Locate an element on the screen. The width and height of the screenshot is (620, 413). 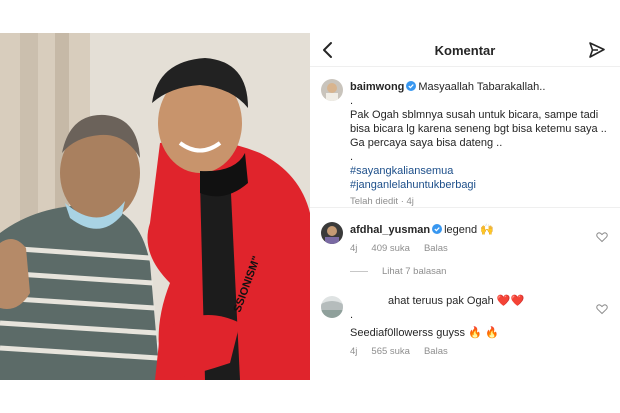
red-heart-emoji: ❤️❤️ is located at coordinates (510, 300).